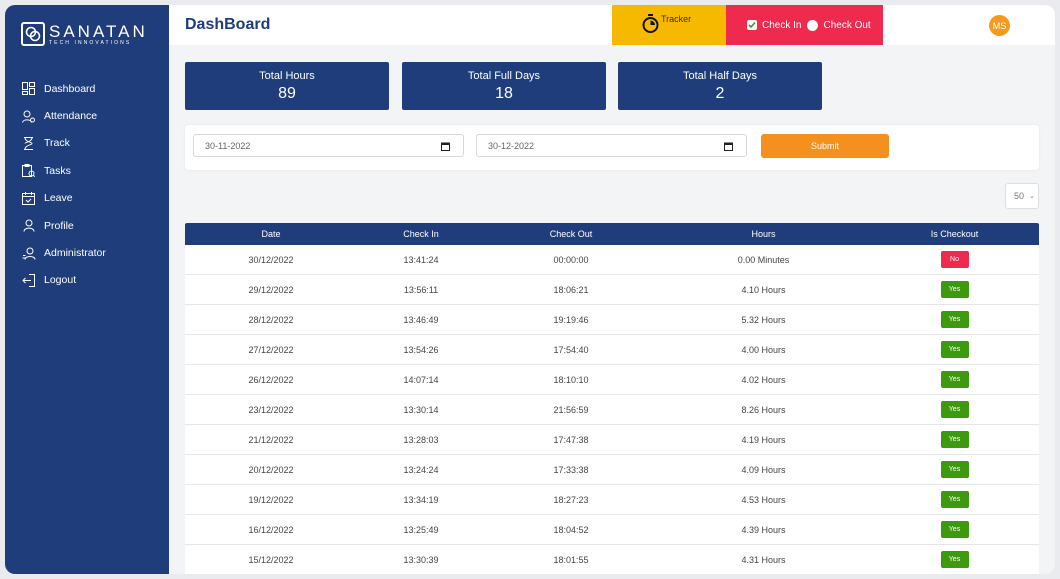  Describe the element at coordinates (328, 145) in the screenshot. I see `from-date-input: 30-11-2022` at that location.